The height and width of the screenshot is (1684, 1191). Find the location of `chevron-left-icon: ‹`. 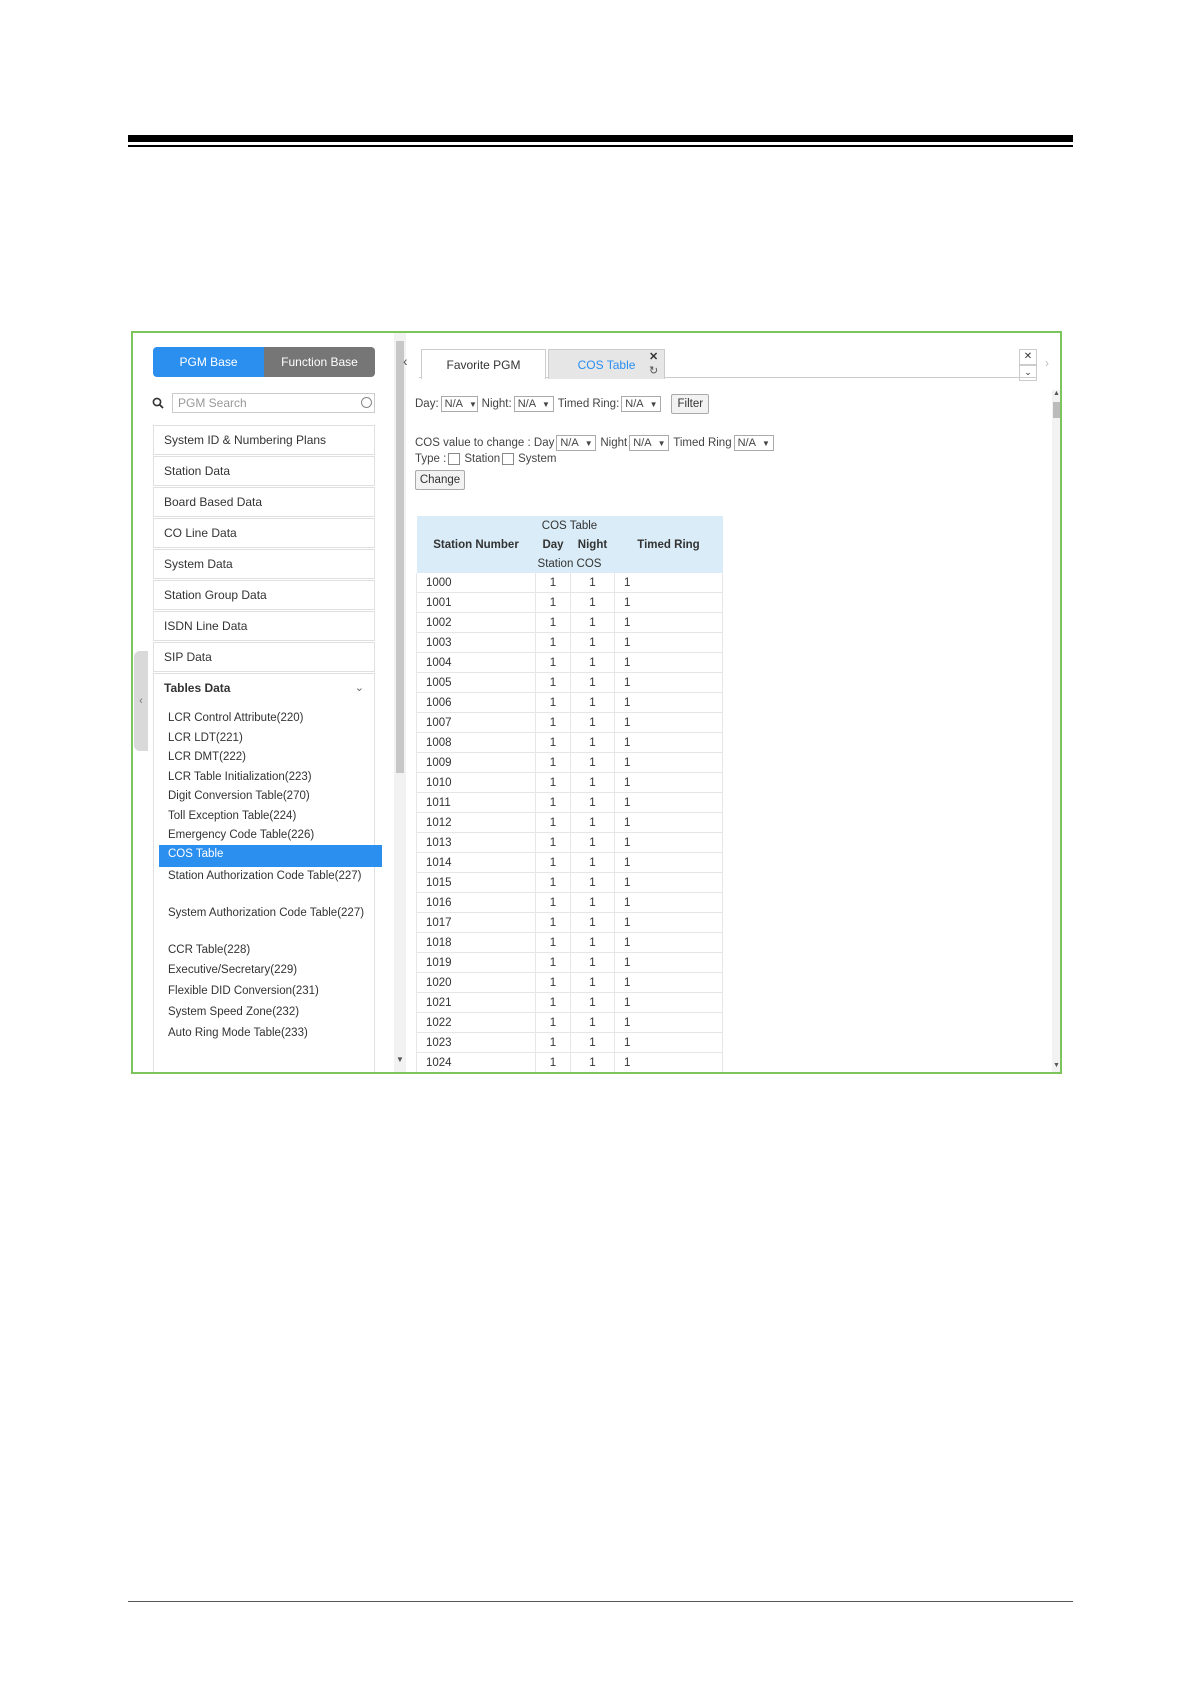

chevron-left-icon: ‹ is located at coordinates (405, 361).